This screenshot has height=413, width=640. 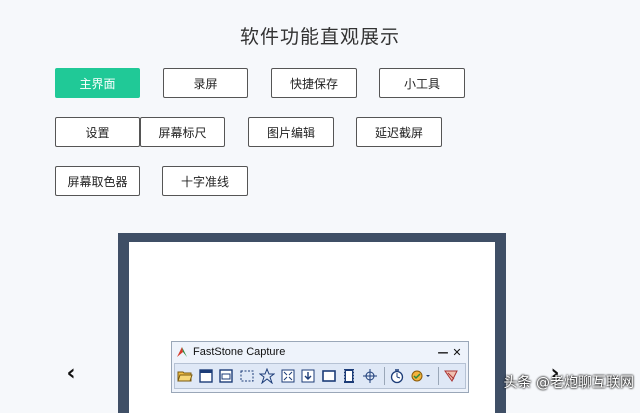 I want to click on output-destination-icon, so click(x=421, y=376).